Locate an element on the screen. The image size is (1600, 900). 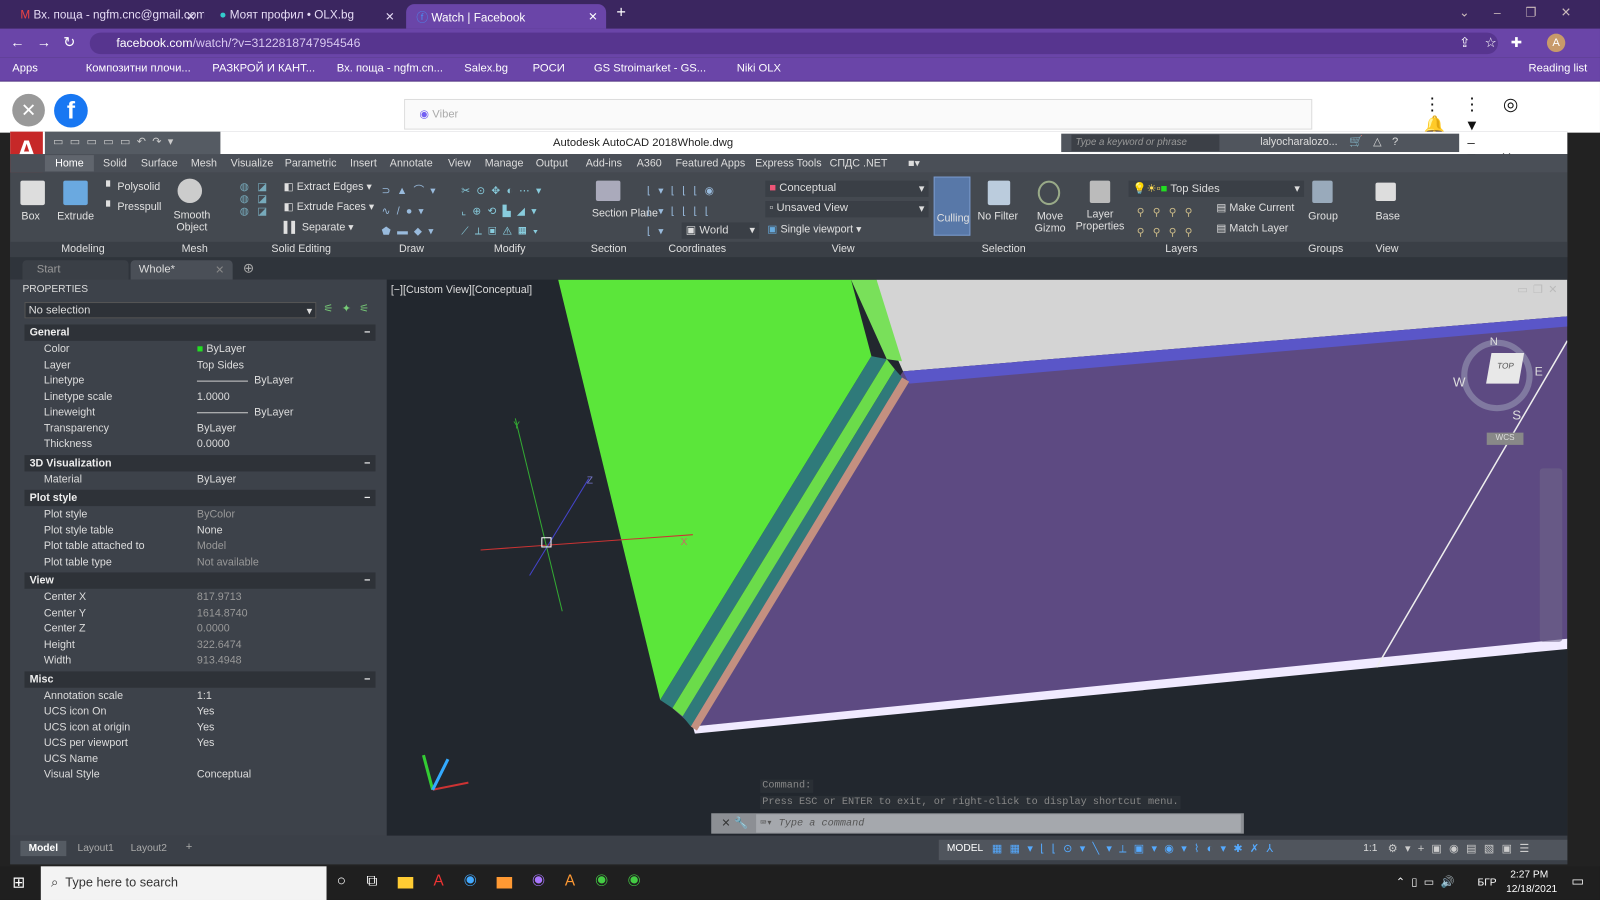
wcs-menu: WCS is located at coordinates (1505, 438).